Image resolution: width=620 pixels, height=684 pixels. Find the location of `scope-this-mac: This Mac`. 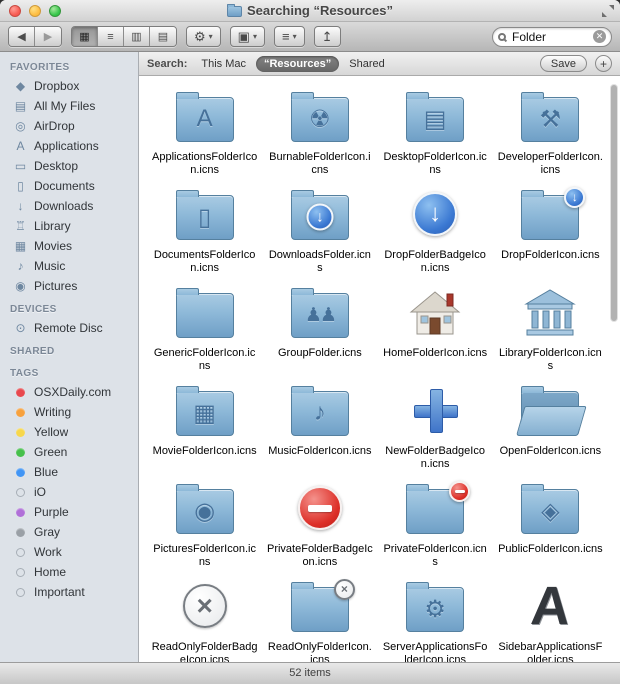

scope-this-mac: This Mac is located at coordinates (223, 64).